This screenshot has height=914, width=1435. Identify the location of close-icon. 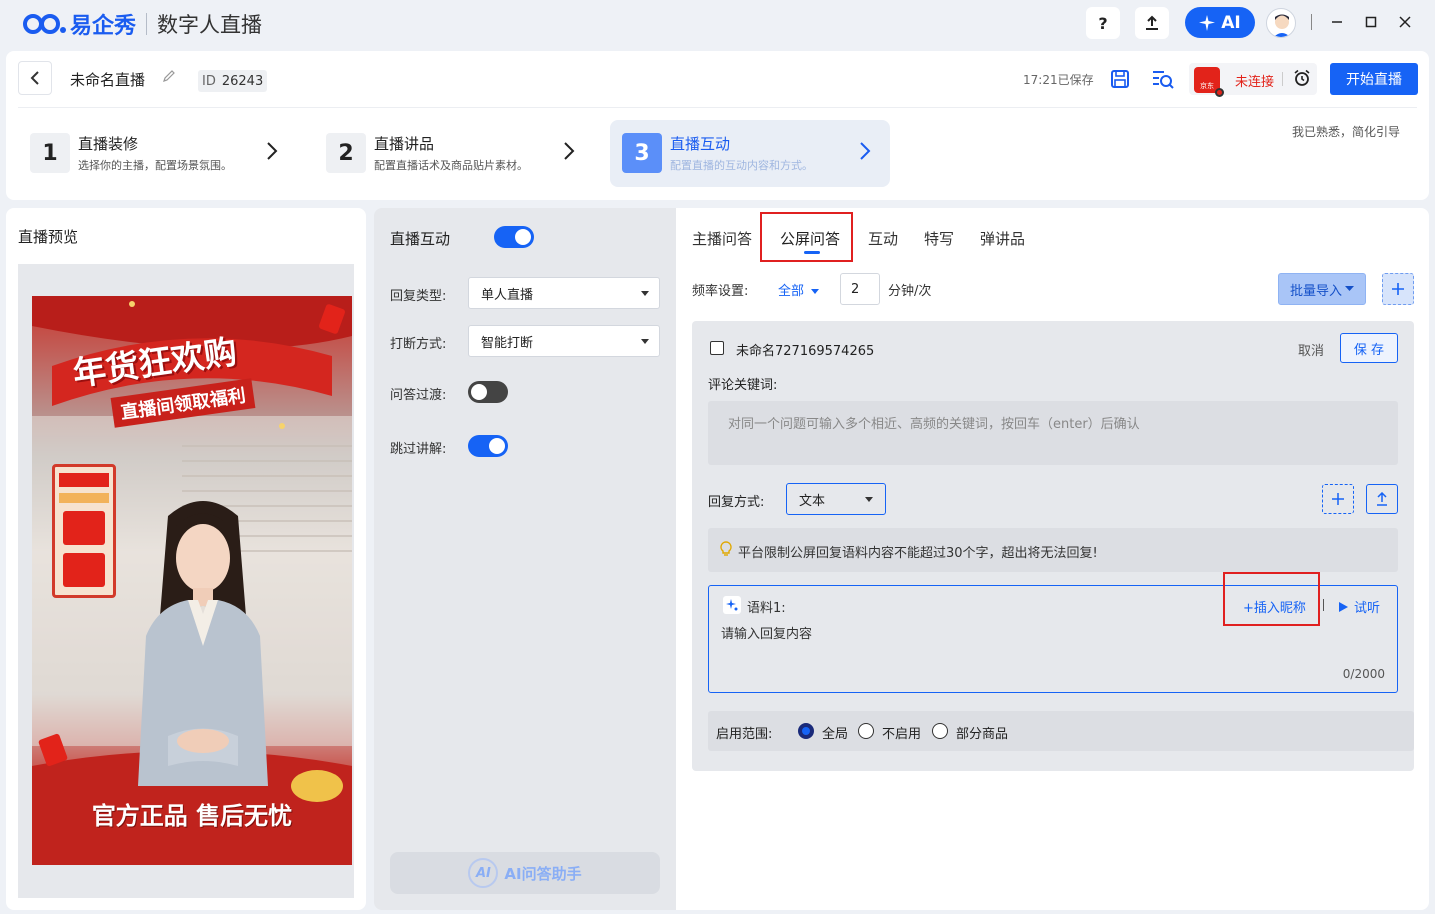
(1405, 22).